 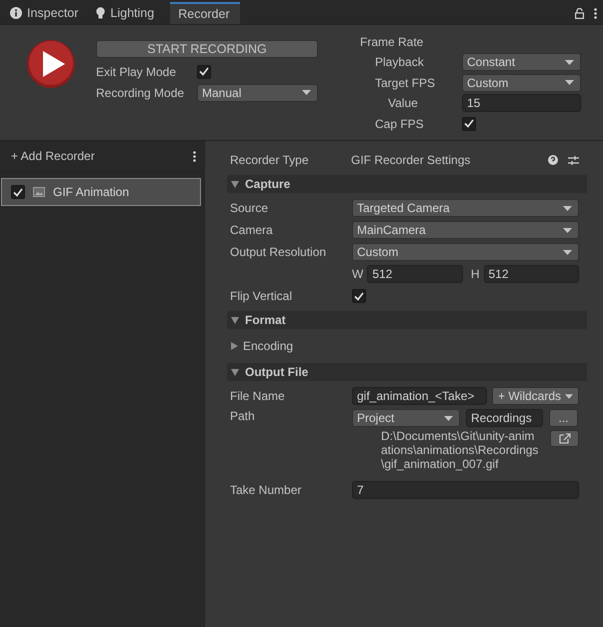 I want to click on input-field: 7, so click(x=465, y=490).